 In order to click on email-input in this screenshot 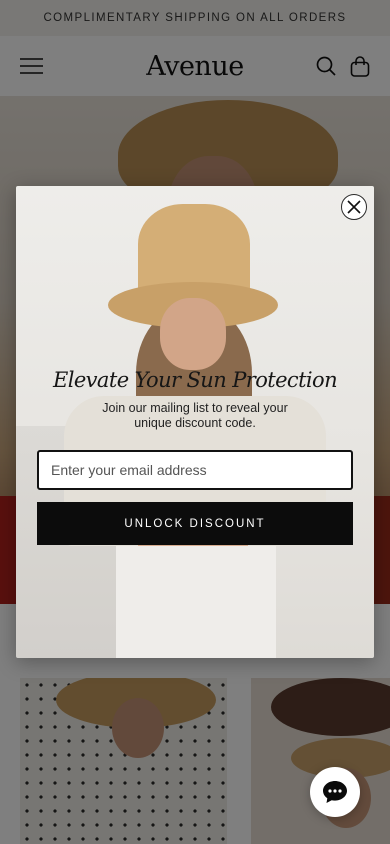, I will do `click(195, 470)`.